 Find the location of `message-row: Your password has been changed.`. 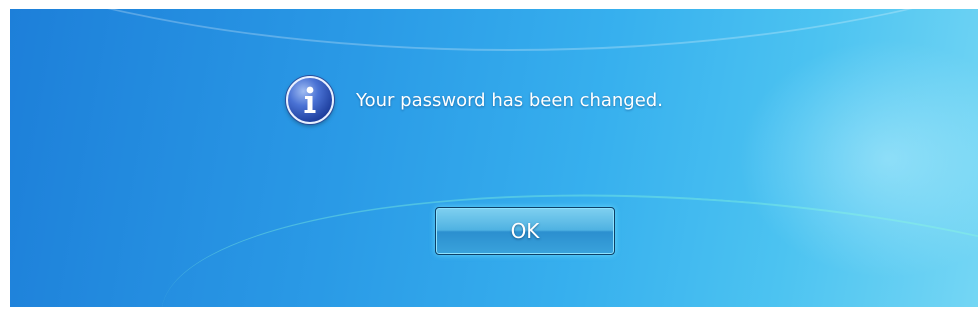

message-row: Your password has been changed. is located at coordinates (474, 100).